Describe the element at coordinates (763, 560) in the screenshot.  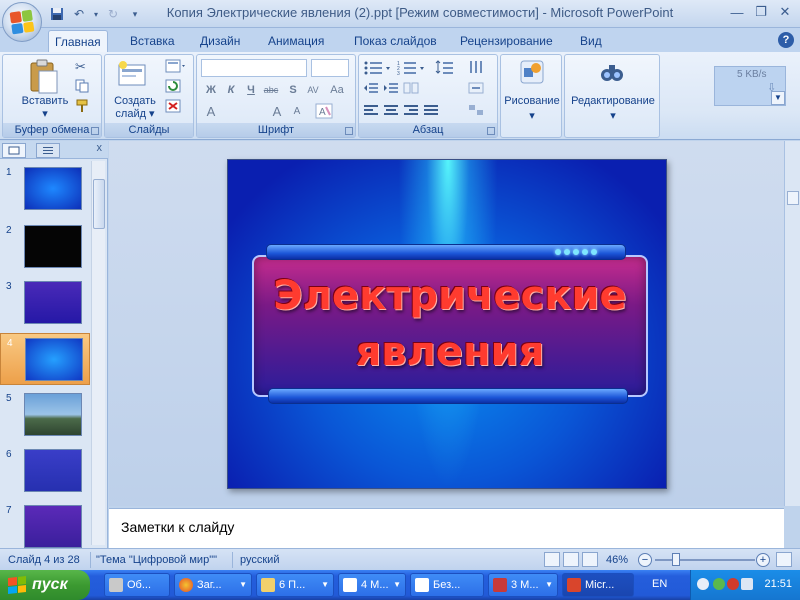
I see `zoom-in-icon: +` at that location.